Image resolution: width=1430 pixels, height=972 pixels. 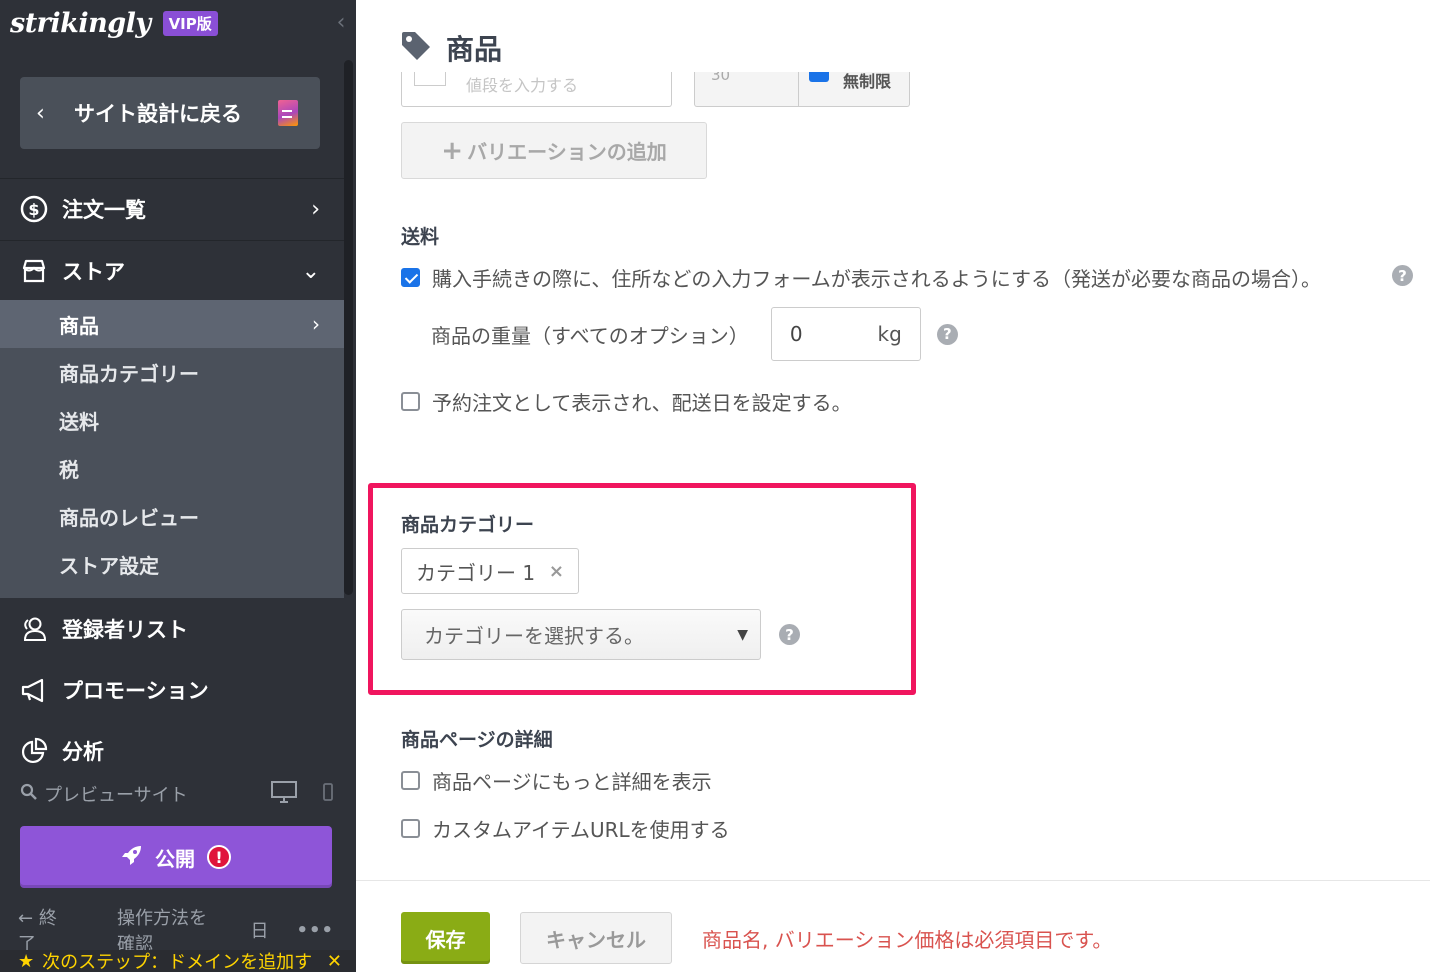 I want to click on price-input: 値段を入力する, so click(x=536, y=88).